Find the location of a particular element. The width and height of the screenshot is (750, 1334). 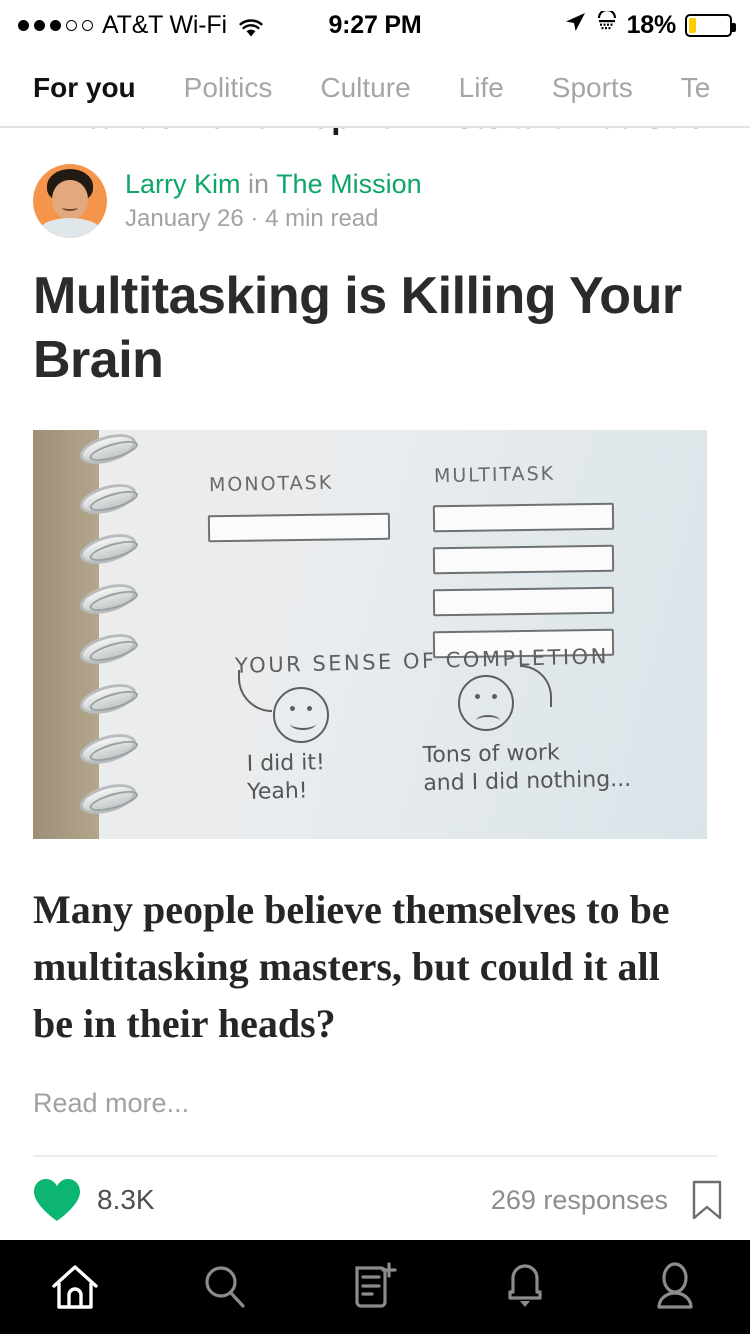

byline-in-word: in is located at coordinates (259, 184).